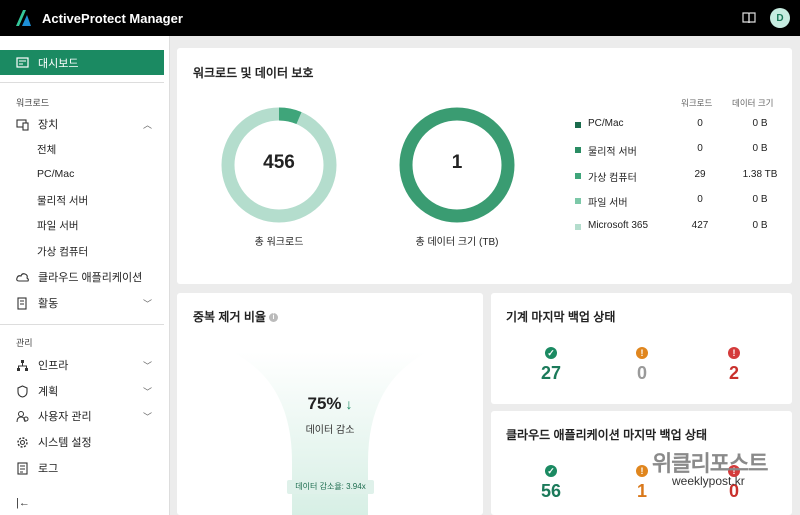 The width and height of the screenshot is (800, 515). What do you see at coordinates (618, 225) in the screenshot?
I see `row-name: Microsoft 365` at bounding box center [618, 225].